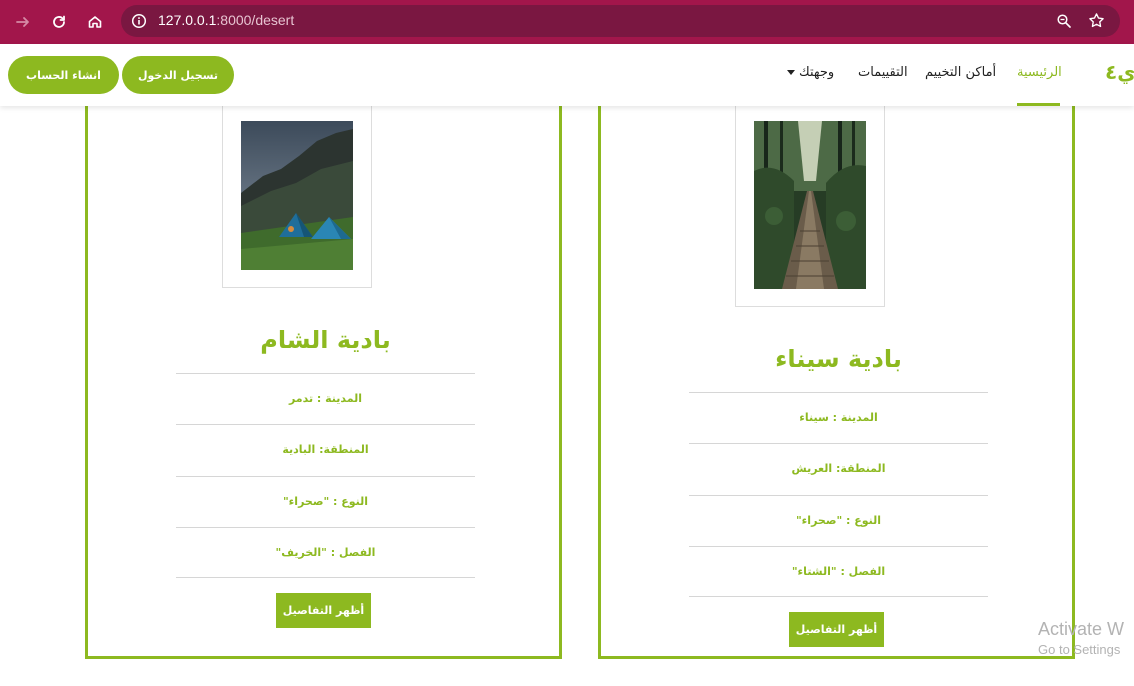 This screenshot has height=686, width=1134. What do you see at coordinates (620, 21) in the screenshot?
I see `address-bar: 127.0.0.1:8000/desert` at bounding box center [620, 21].